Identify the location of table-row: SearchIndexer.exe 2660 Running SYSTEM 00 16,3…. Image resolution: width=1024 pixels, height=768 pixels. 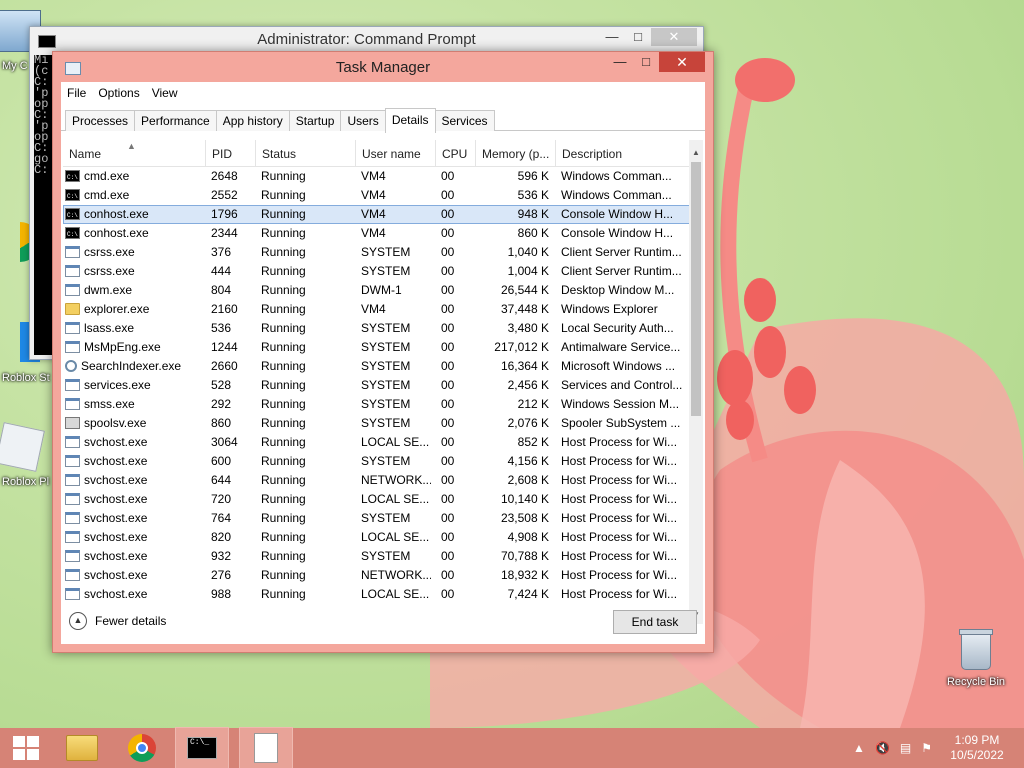
(383, 366).